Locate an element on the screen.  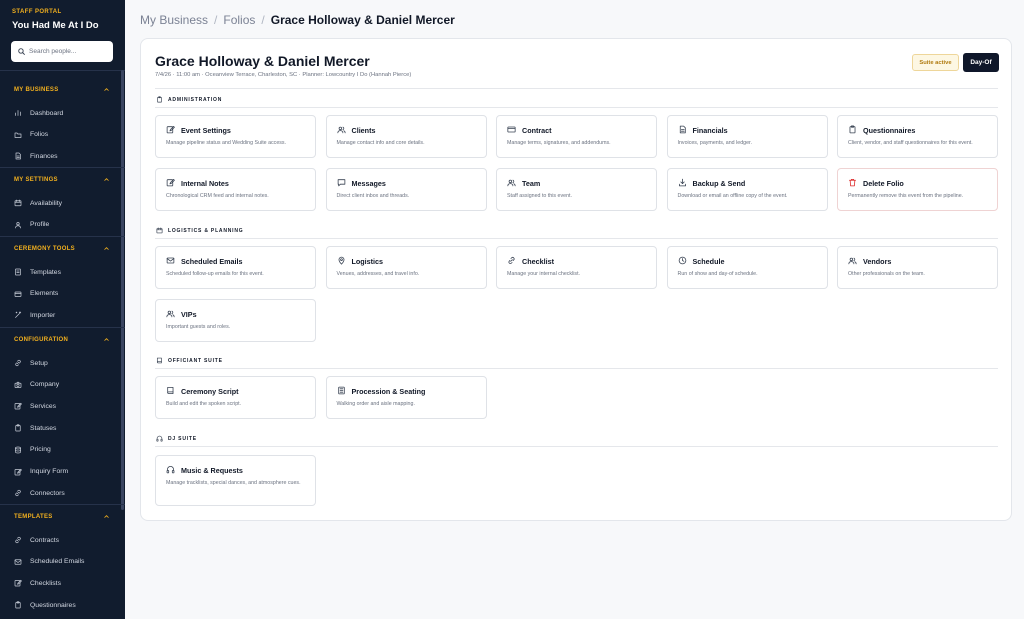
sidebar-item-checklists: Checklists is located at coordinates (64, 583).